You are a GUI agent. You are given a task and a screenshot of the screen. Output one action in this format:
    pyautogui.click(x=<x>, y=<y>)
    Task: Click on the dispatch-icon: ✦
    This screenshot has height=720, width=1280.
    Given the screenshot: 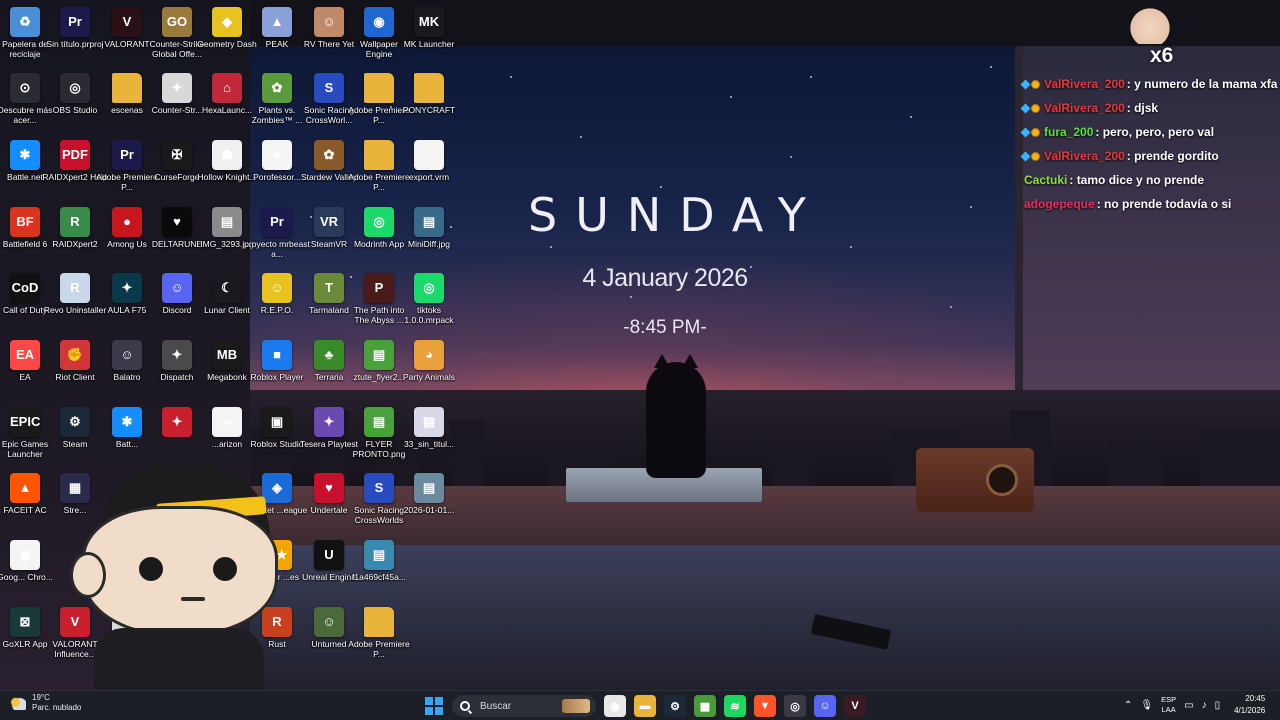 What is the action you would take?
    pyautogui.click(x=177, y=355)
    